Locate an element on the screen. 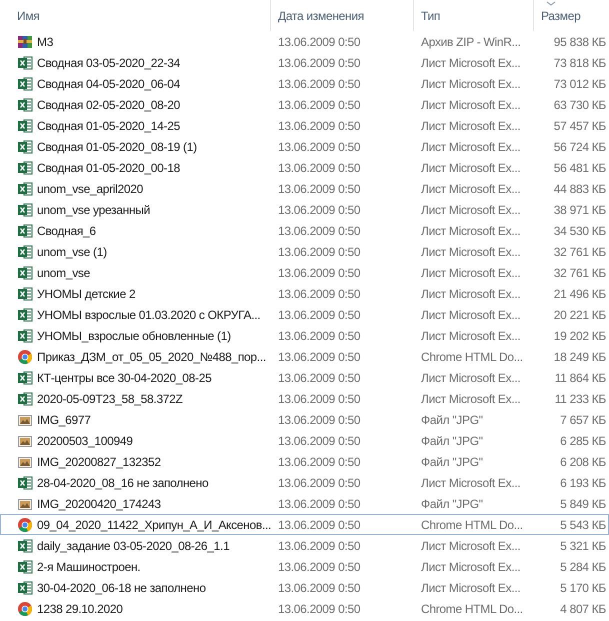 The height and width of the screenshot is (621, 609). file-size: 57 457 КБ is located at coordinates (580, 125).